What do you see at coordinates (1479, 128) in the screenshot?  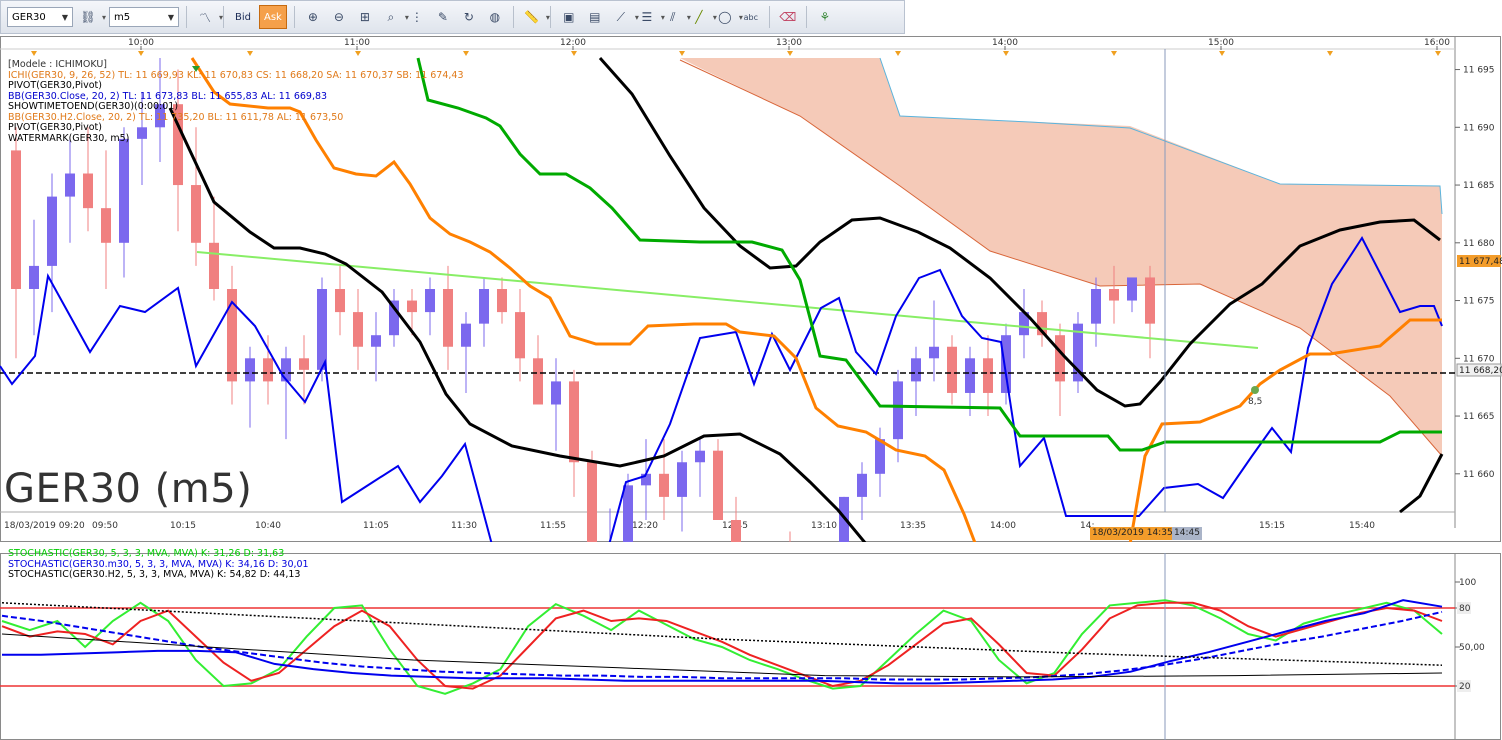 I see `price-tick-label: 11 690` at bounding box center [1479, 128].